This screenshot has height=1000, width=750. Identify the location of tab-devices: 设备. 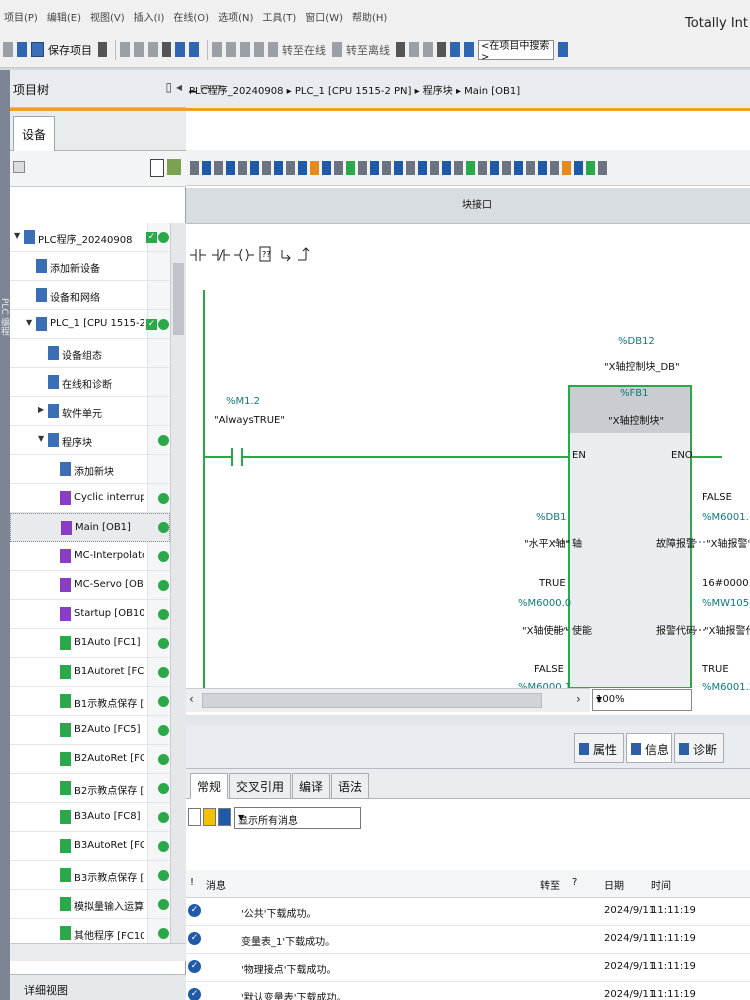
(34, 133).